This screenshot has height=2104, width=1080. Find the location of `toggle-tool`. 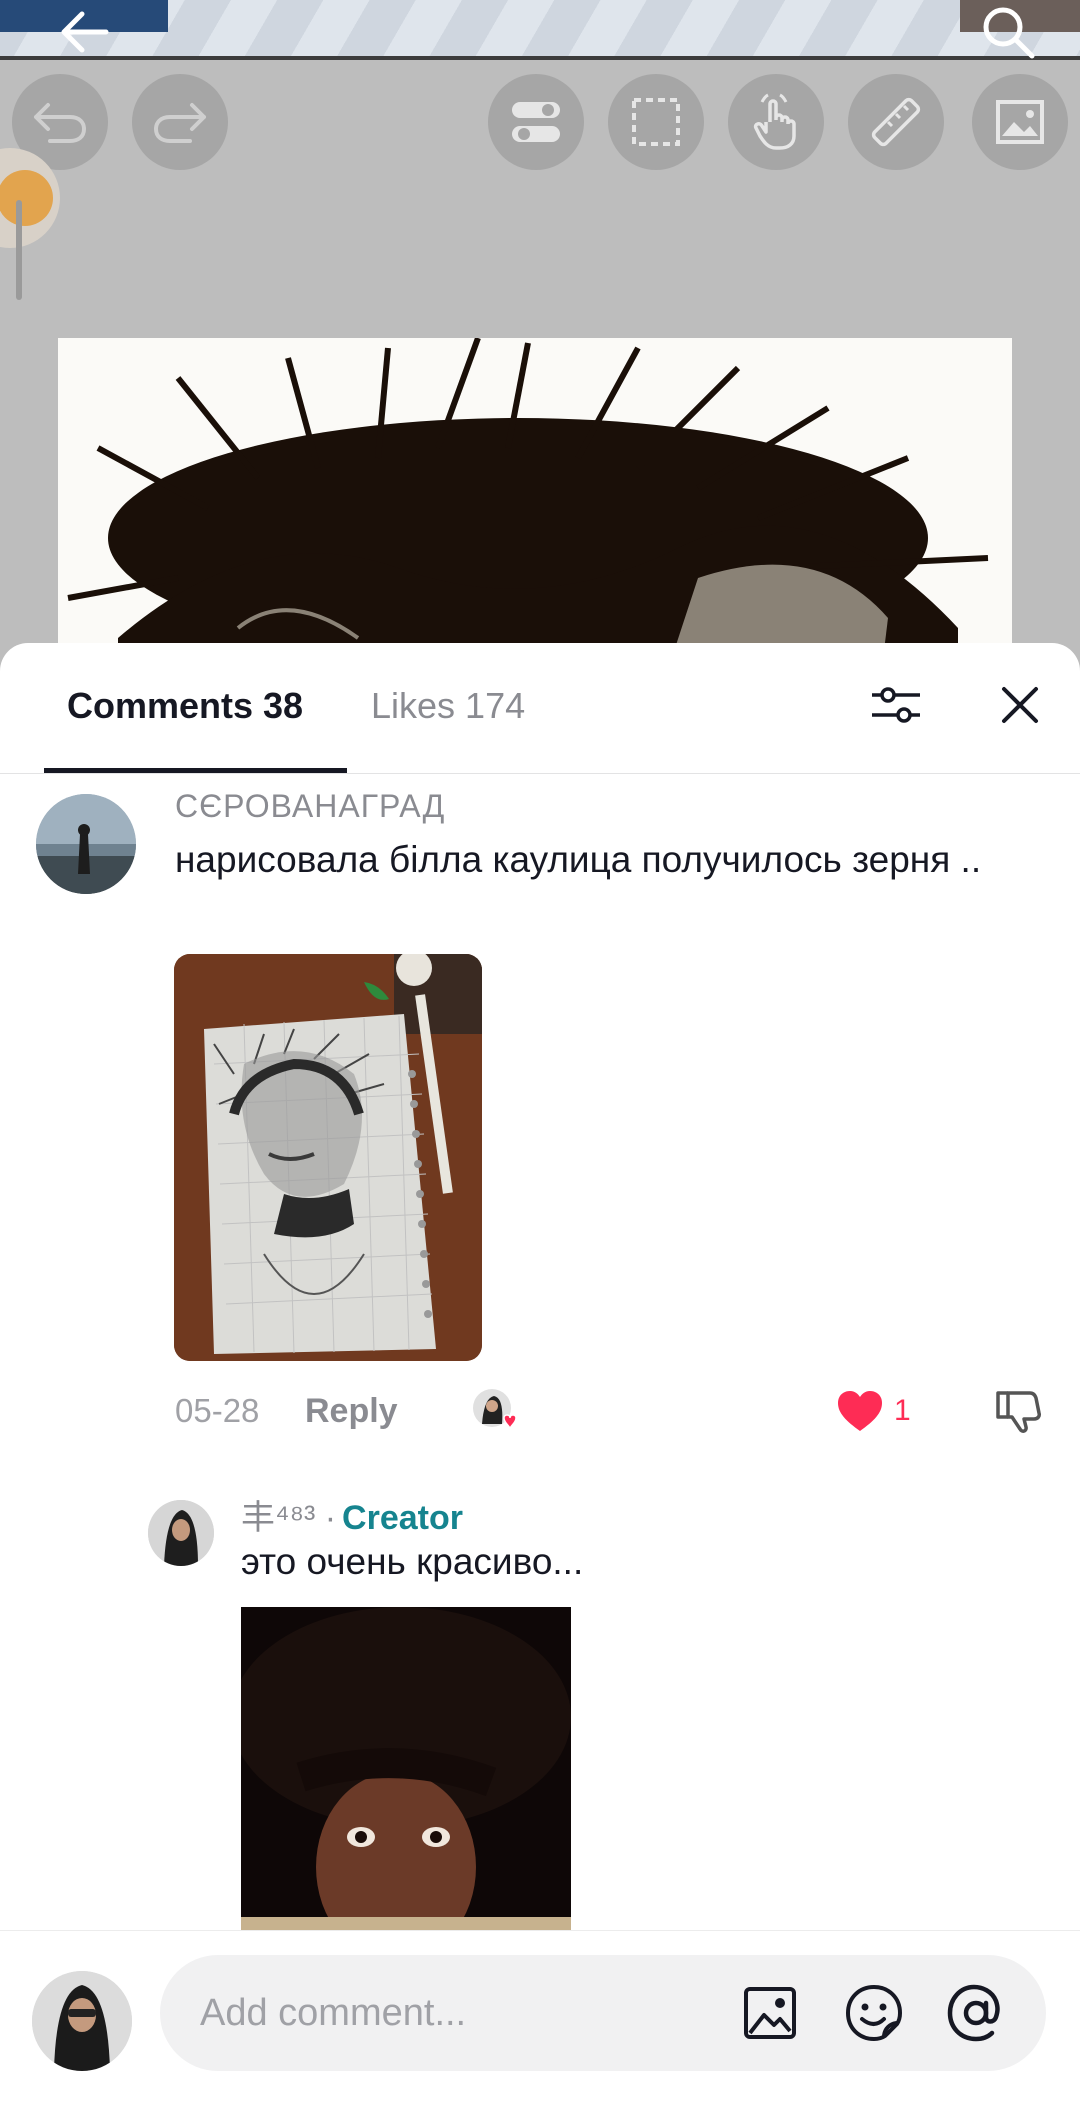

toggle-tool is located at coordinates (536, 122).